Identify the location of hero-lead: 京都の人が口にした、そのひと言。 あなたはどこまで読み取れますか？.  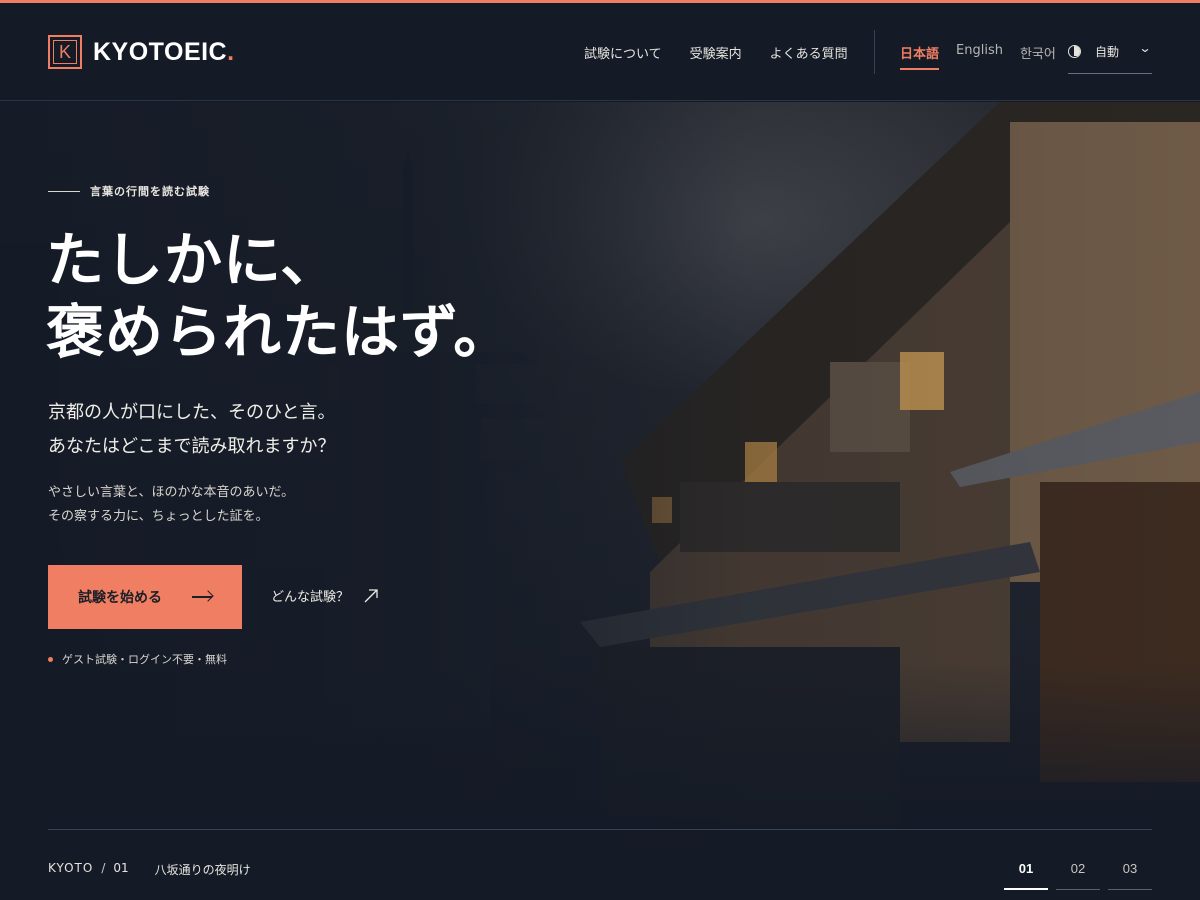
(191, 430).